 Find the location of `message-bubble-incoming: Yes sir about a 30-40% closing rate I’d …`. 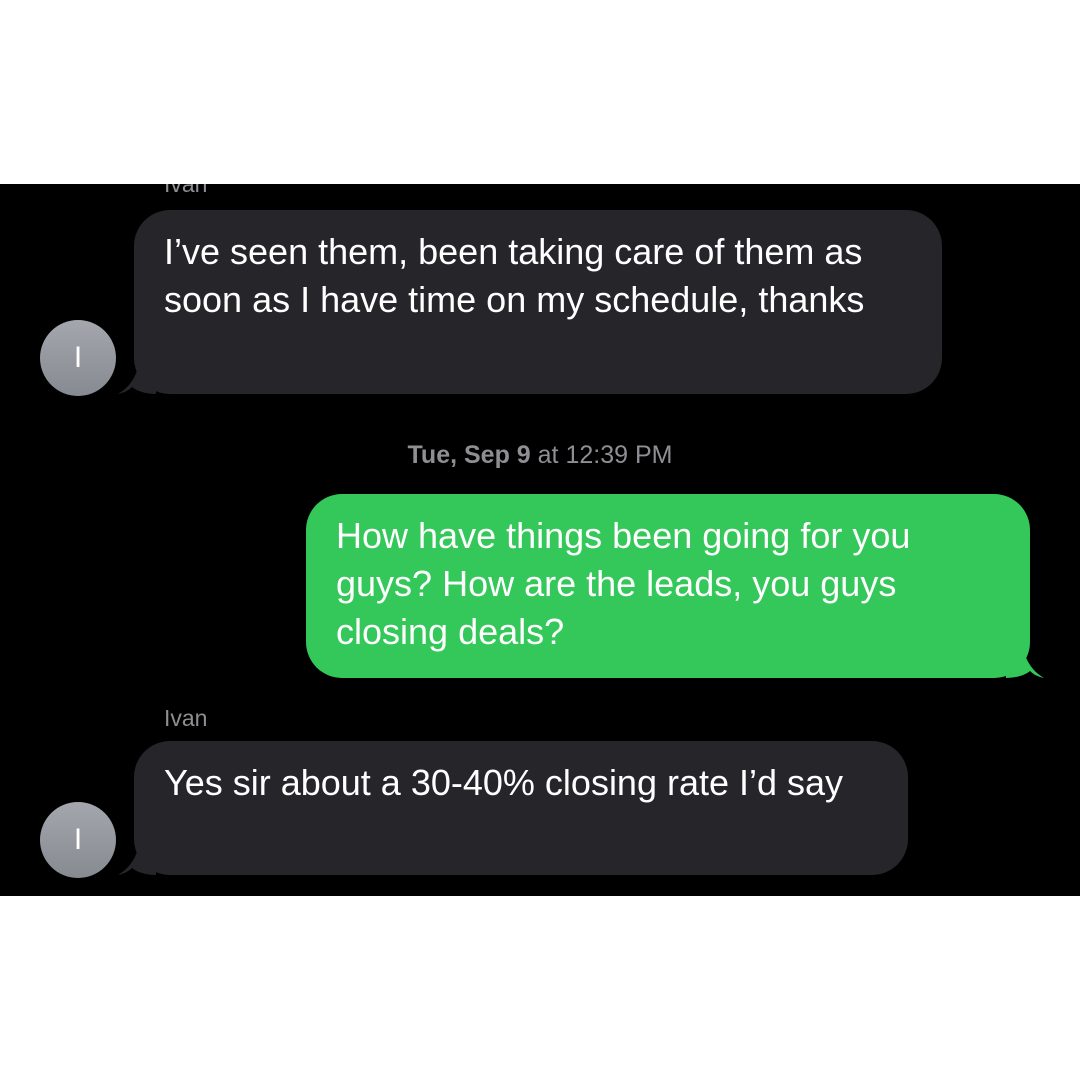

message-bubble-incoming: Yes sir about a 30-40% closing rate I’d … is located at coordinates (521, 808).